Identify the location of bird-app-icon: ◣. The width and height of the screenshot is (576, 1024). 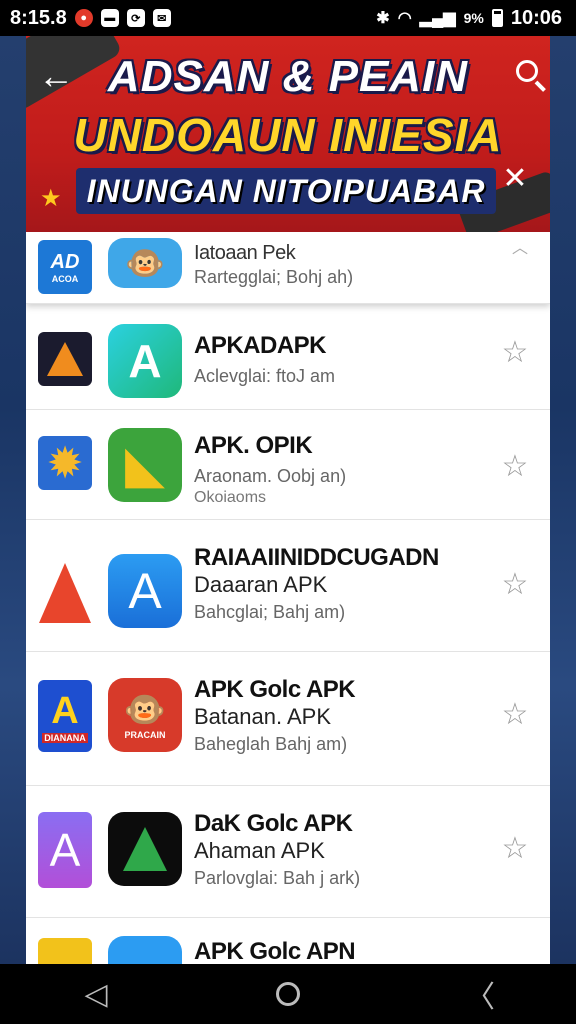
(145, 465).